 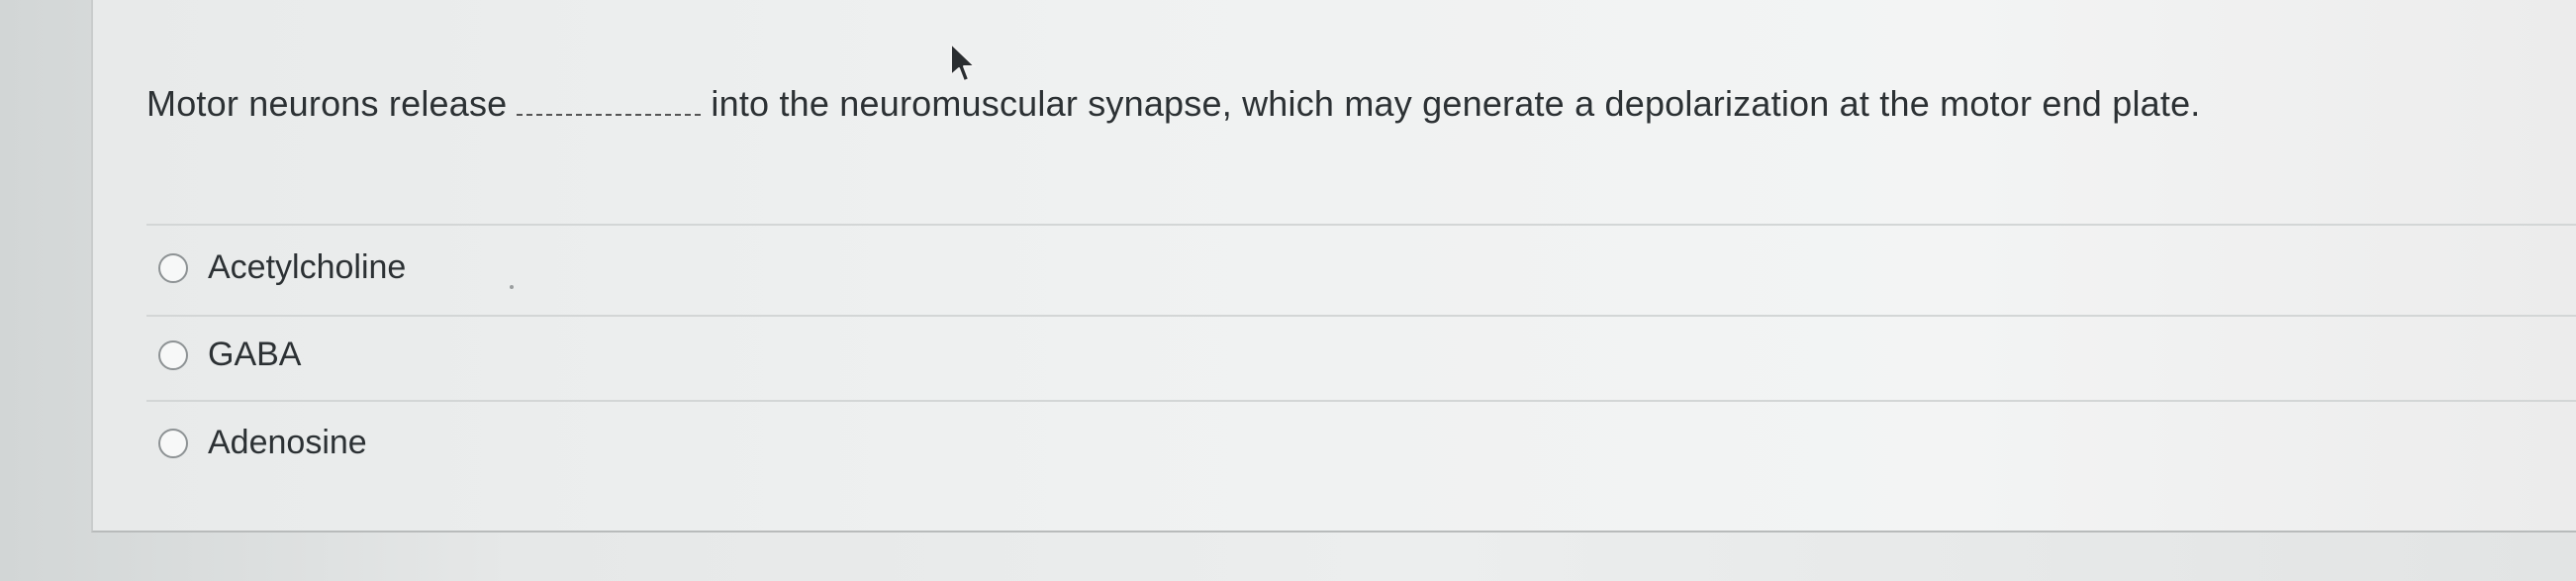 I want to click on option-acetylcholine: Acetylcholine, so click(x=282, y=267).